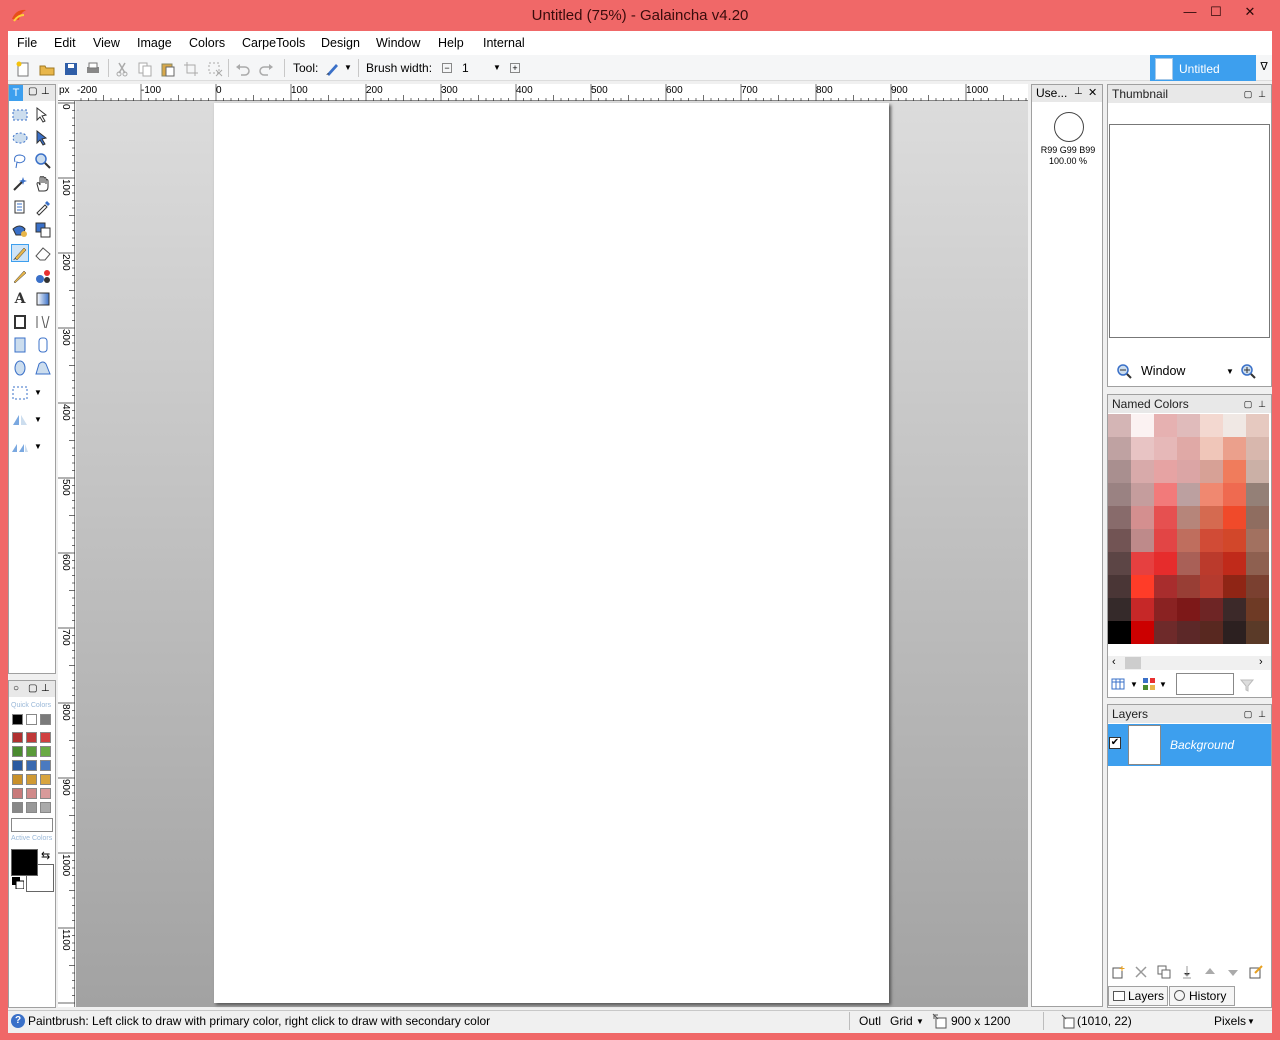 The height and width of the screenshot is (1040, 1280). What do you see at coordinates (43, 115) in the screenshot?
I see `move-selection-icon` at bounding box center [43, 115].